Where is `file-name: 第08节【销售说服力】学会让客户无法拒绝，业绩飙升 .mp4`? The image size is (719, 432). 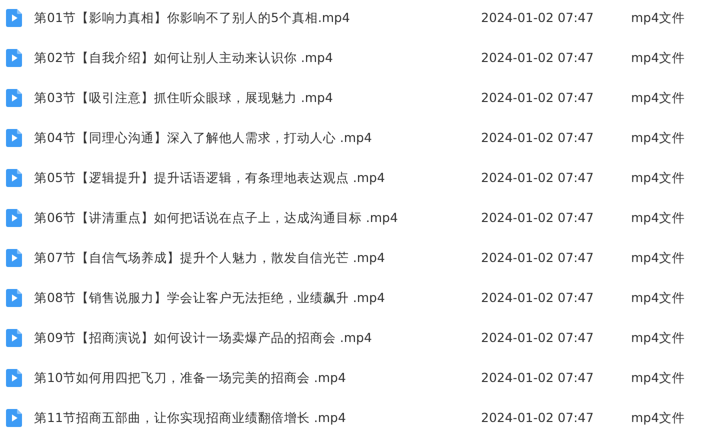 file-name: 第08节【销售说服力】学会让客户无法拒绝，业绩飙升 .mp4 is located at coordinates (210, 297).